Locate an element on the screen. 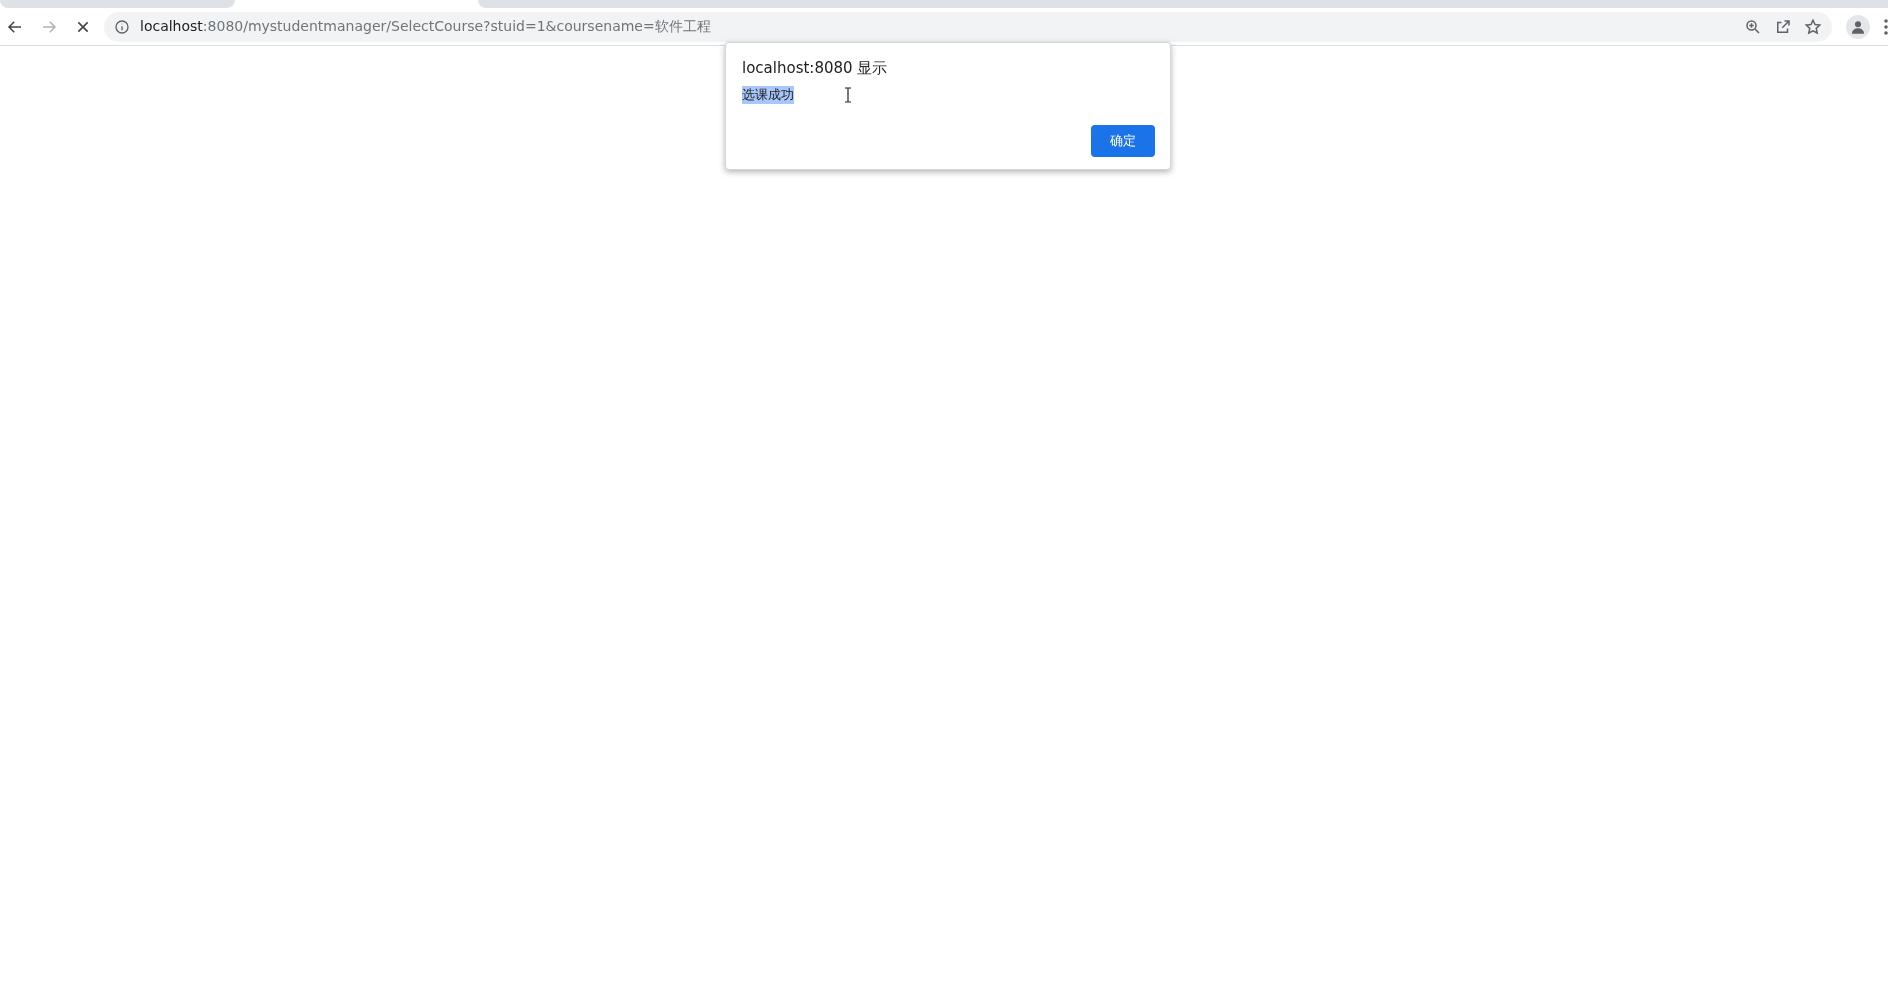 This screenshot has width=1888, height=1000. profile-button is located at coordinates (1858, 26).